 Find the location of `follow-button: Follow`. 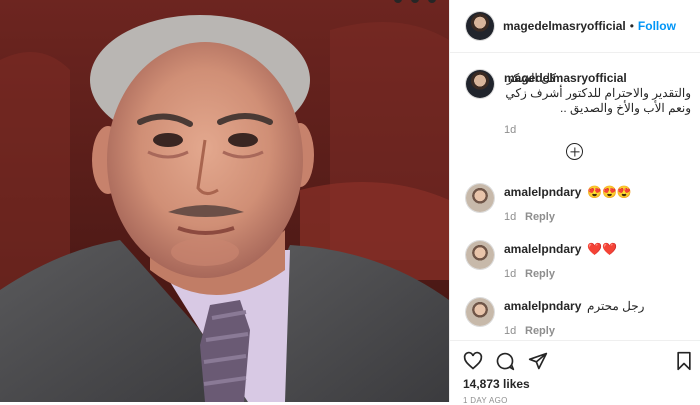

follow-button: Follow is located at coordinates (657, 26).